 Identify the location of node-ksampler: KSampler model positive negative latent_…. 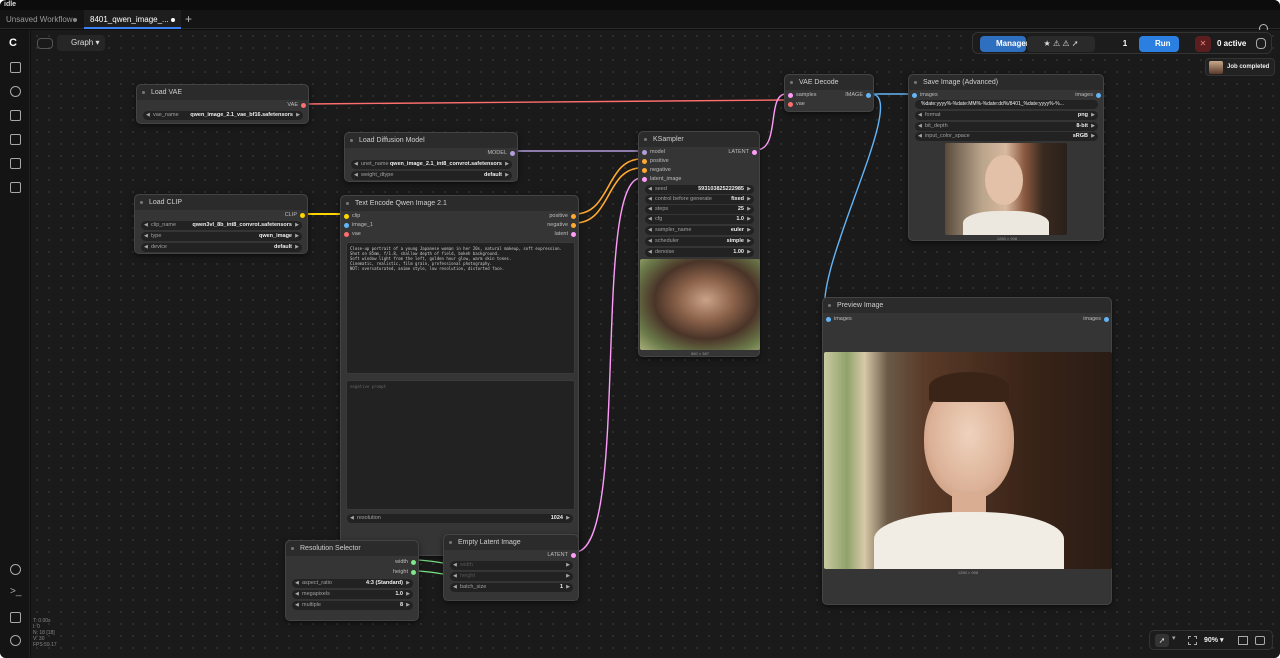
(699, 244).